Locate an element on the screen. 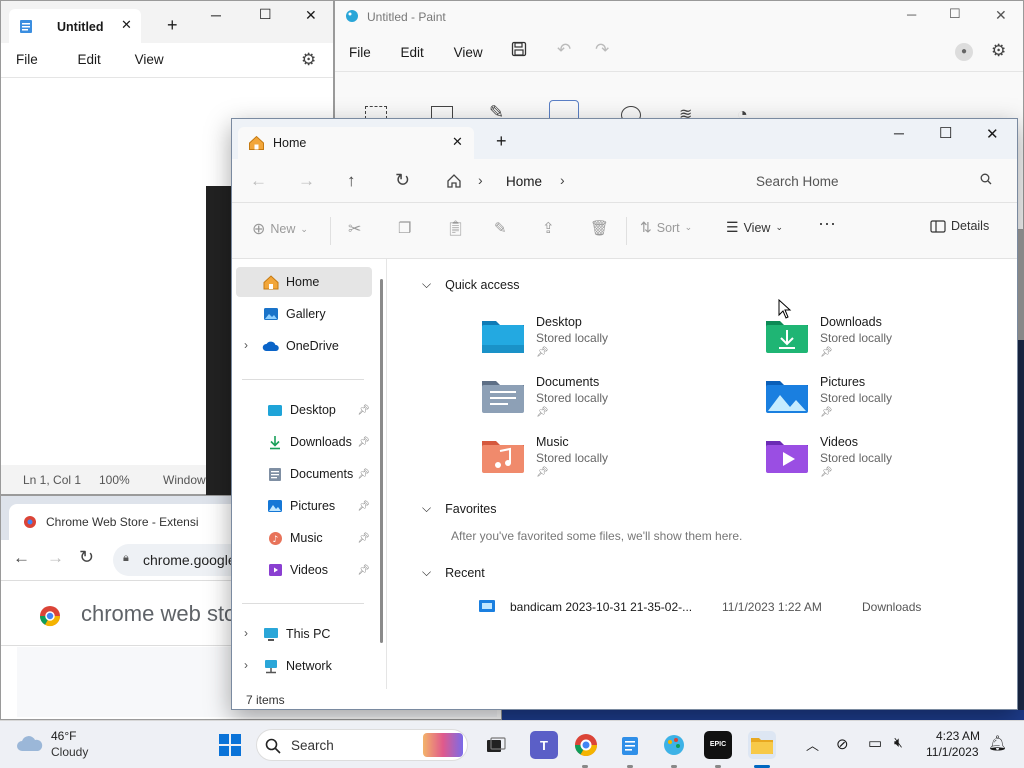  cut-icon: ✂ is located at coordinates (354, 229).